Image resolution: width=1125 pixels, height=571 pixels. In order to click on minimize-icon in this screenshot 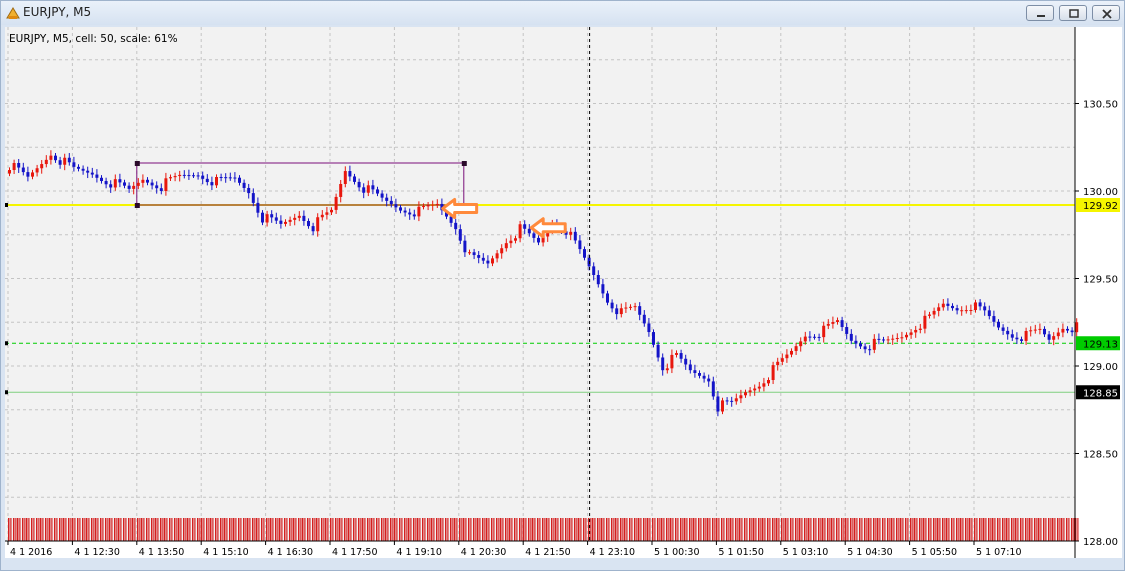, I will do `click(1041, 16)`.